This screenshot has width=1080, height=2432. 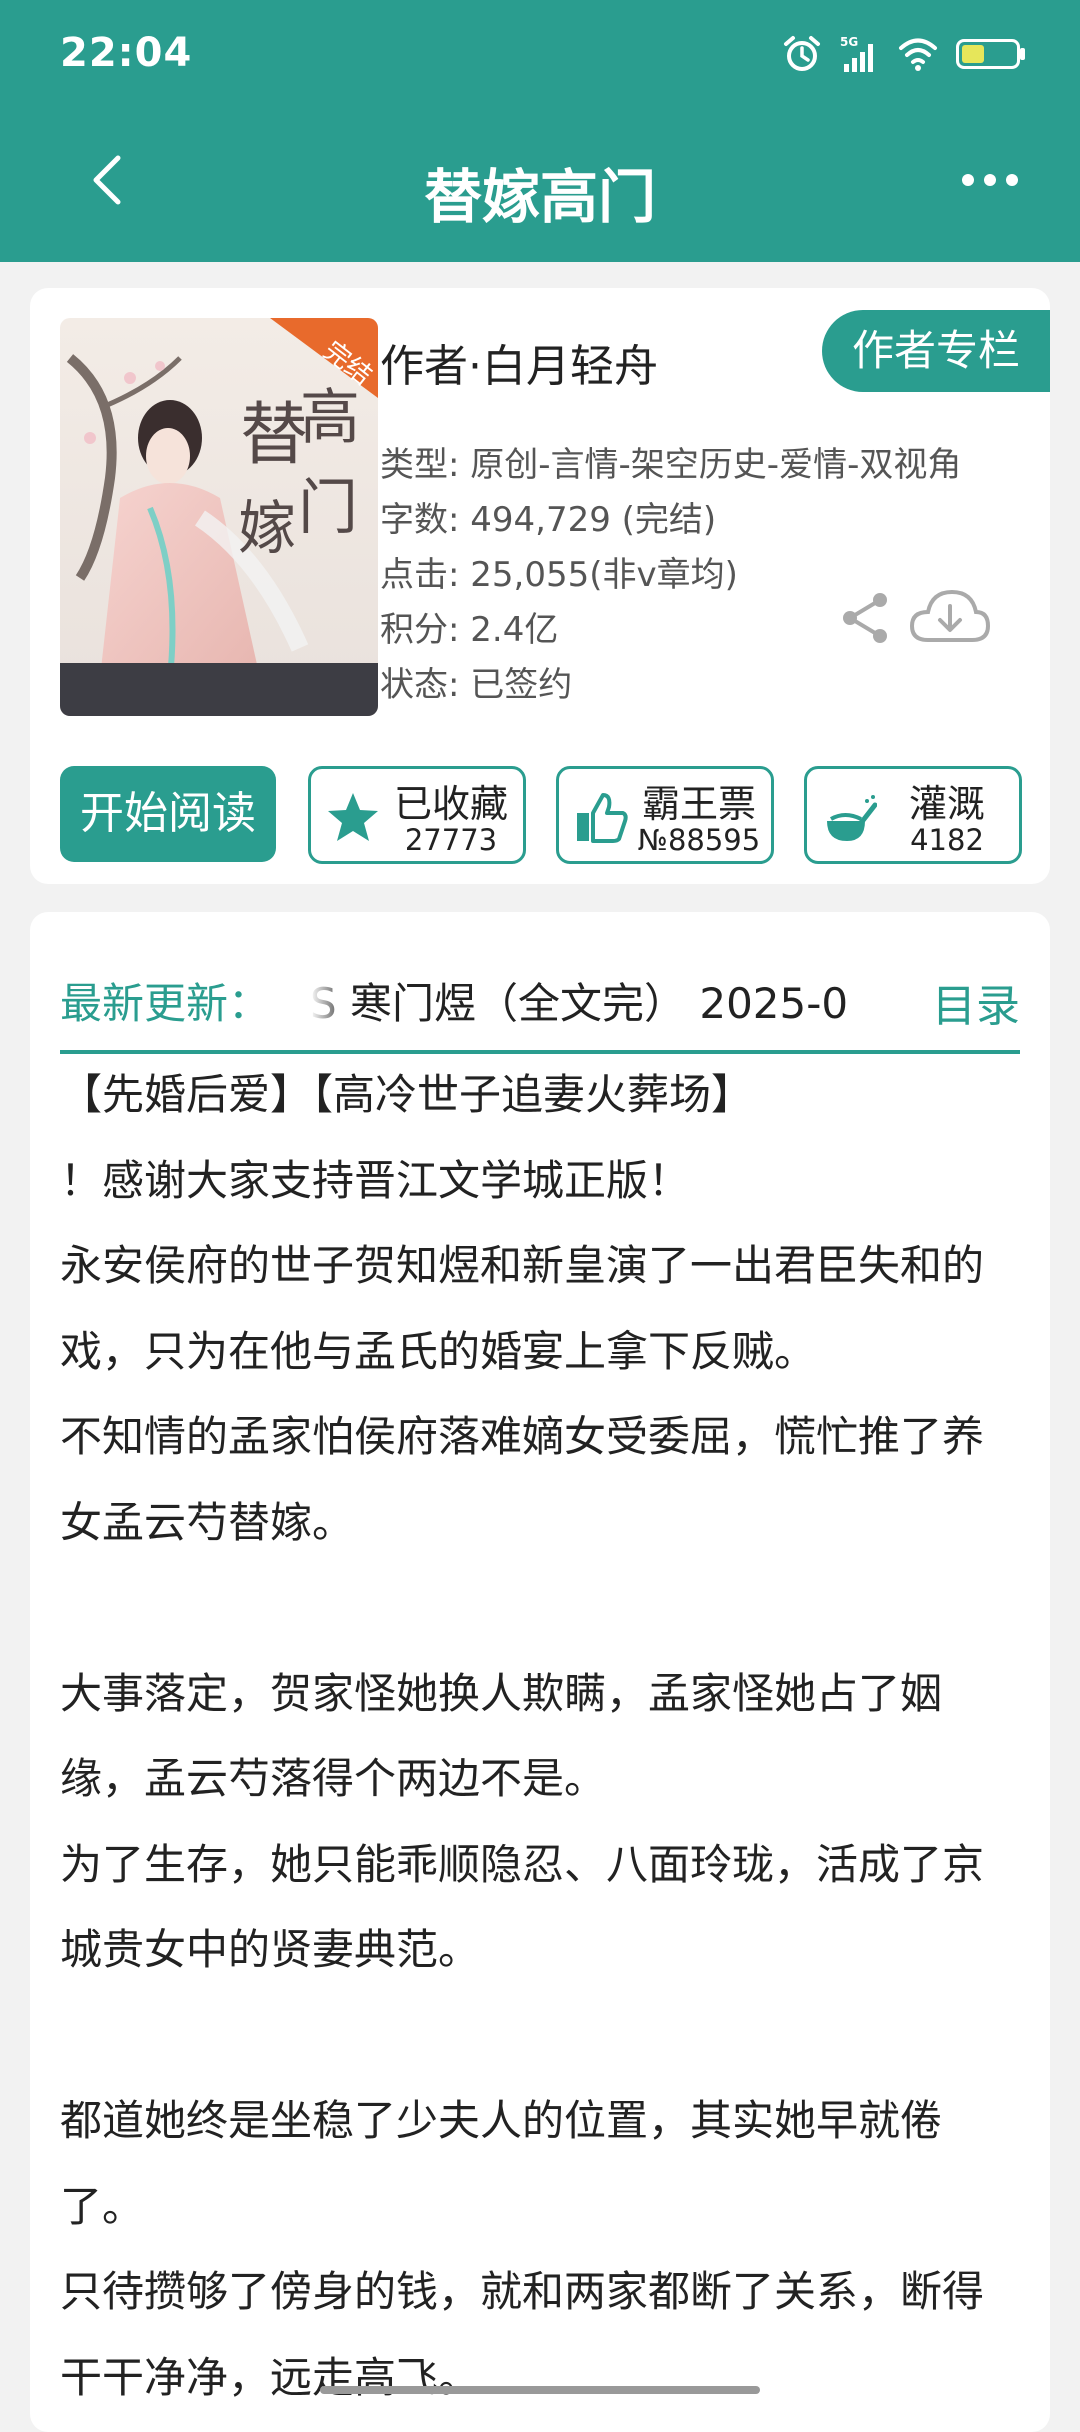 What do you see at coordinates (267, 528) in the screenshot?
I see `svg-text: 嫁` at bounding box center [267, 528].